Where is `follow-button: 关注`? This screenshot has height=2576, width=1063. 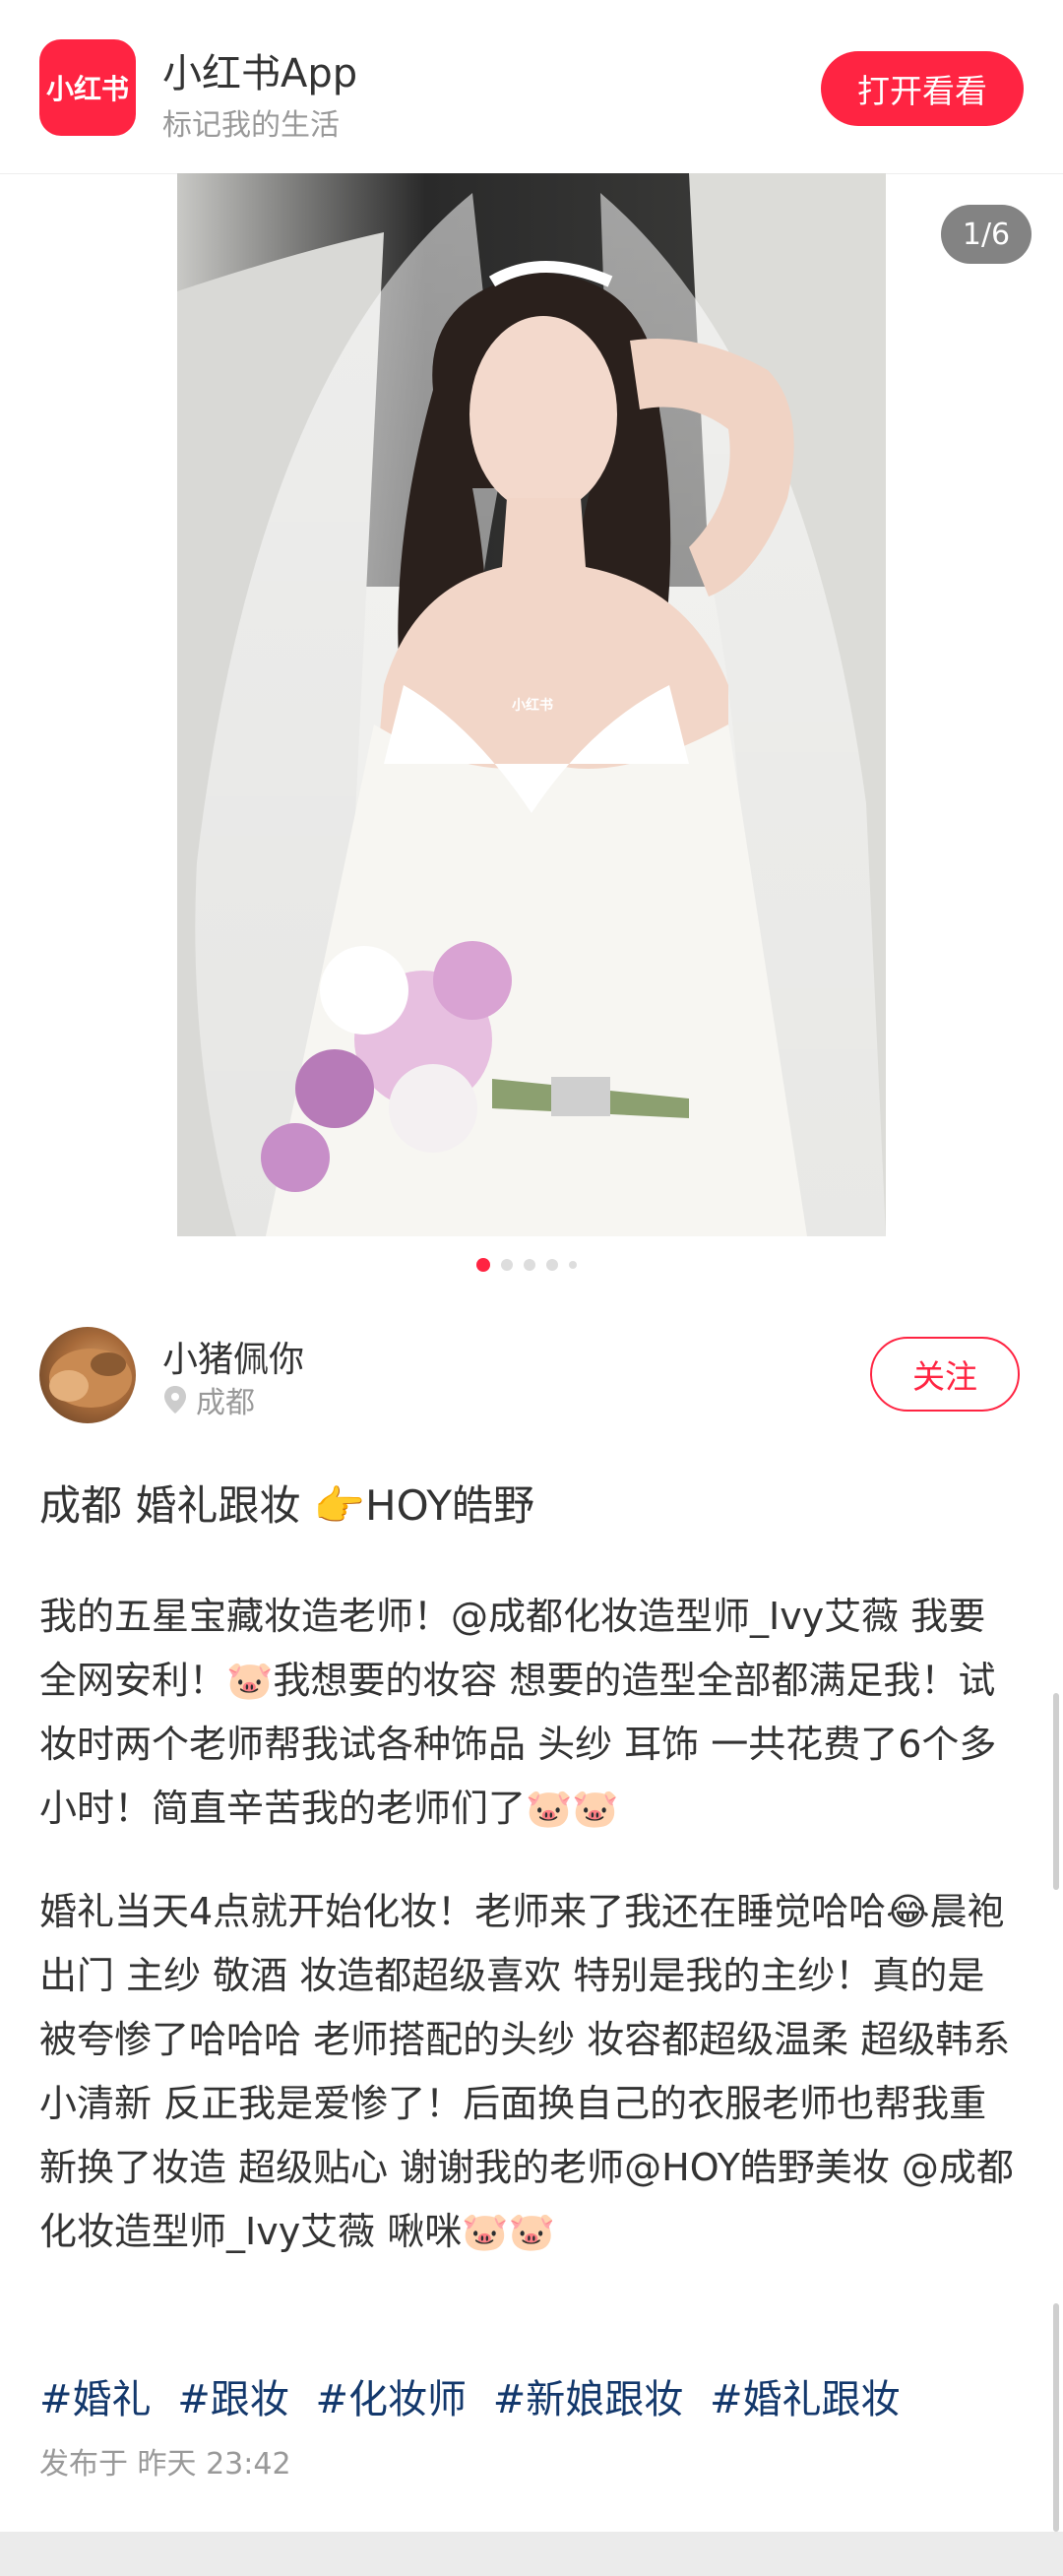
follow-button: 关注 is located at coordinates (945, 1374).